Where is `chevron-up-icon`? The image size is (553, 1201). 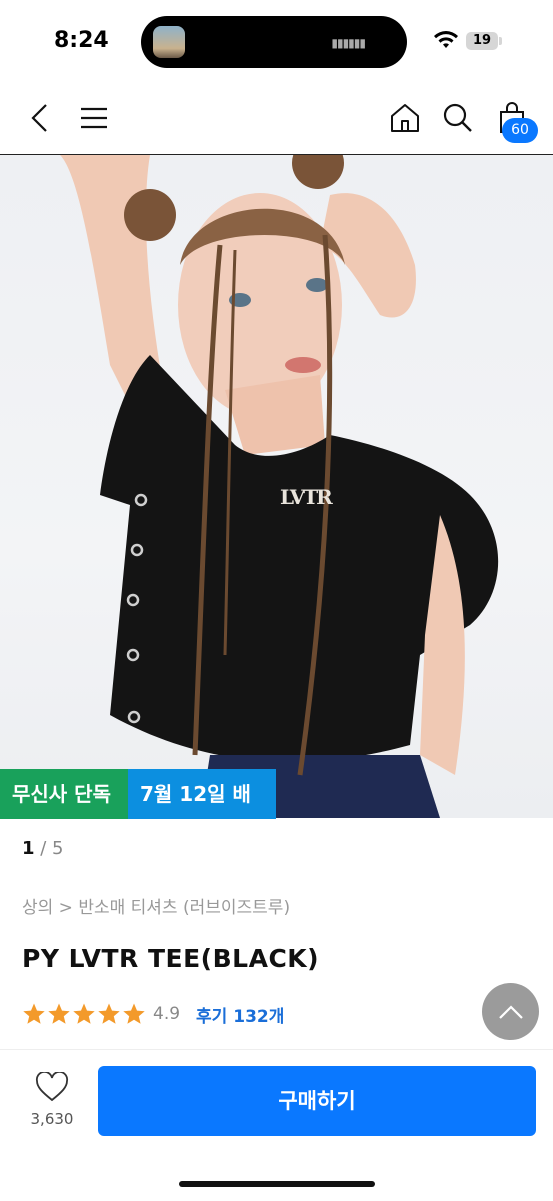
chevron-up-icon is located at coordinates (510, 1011).